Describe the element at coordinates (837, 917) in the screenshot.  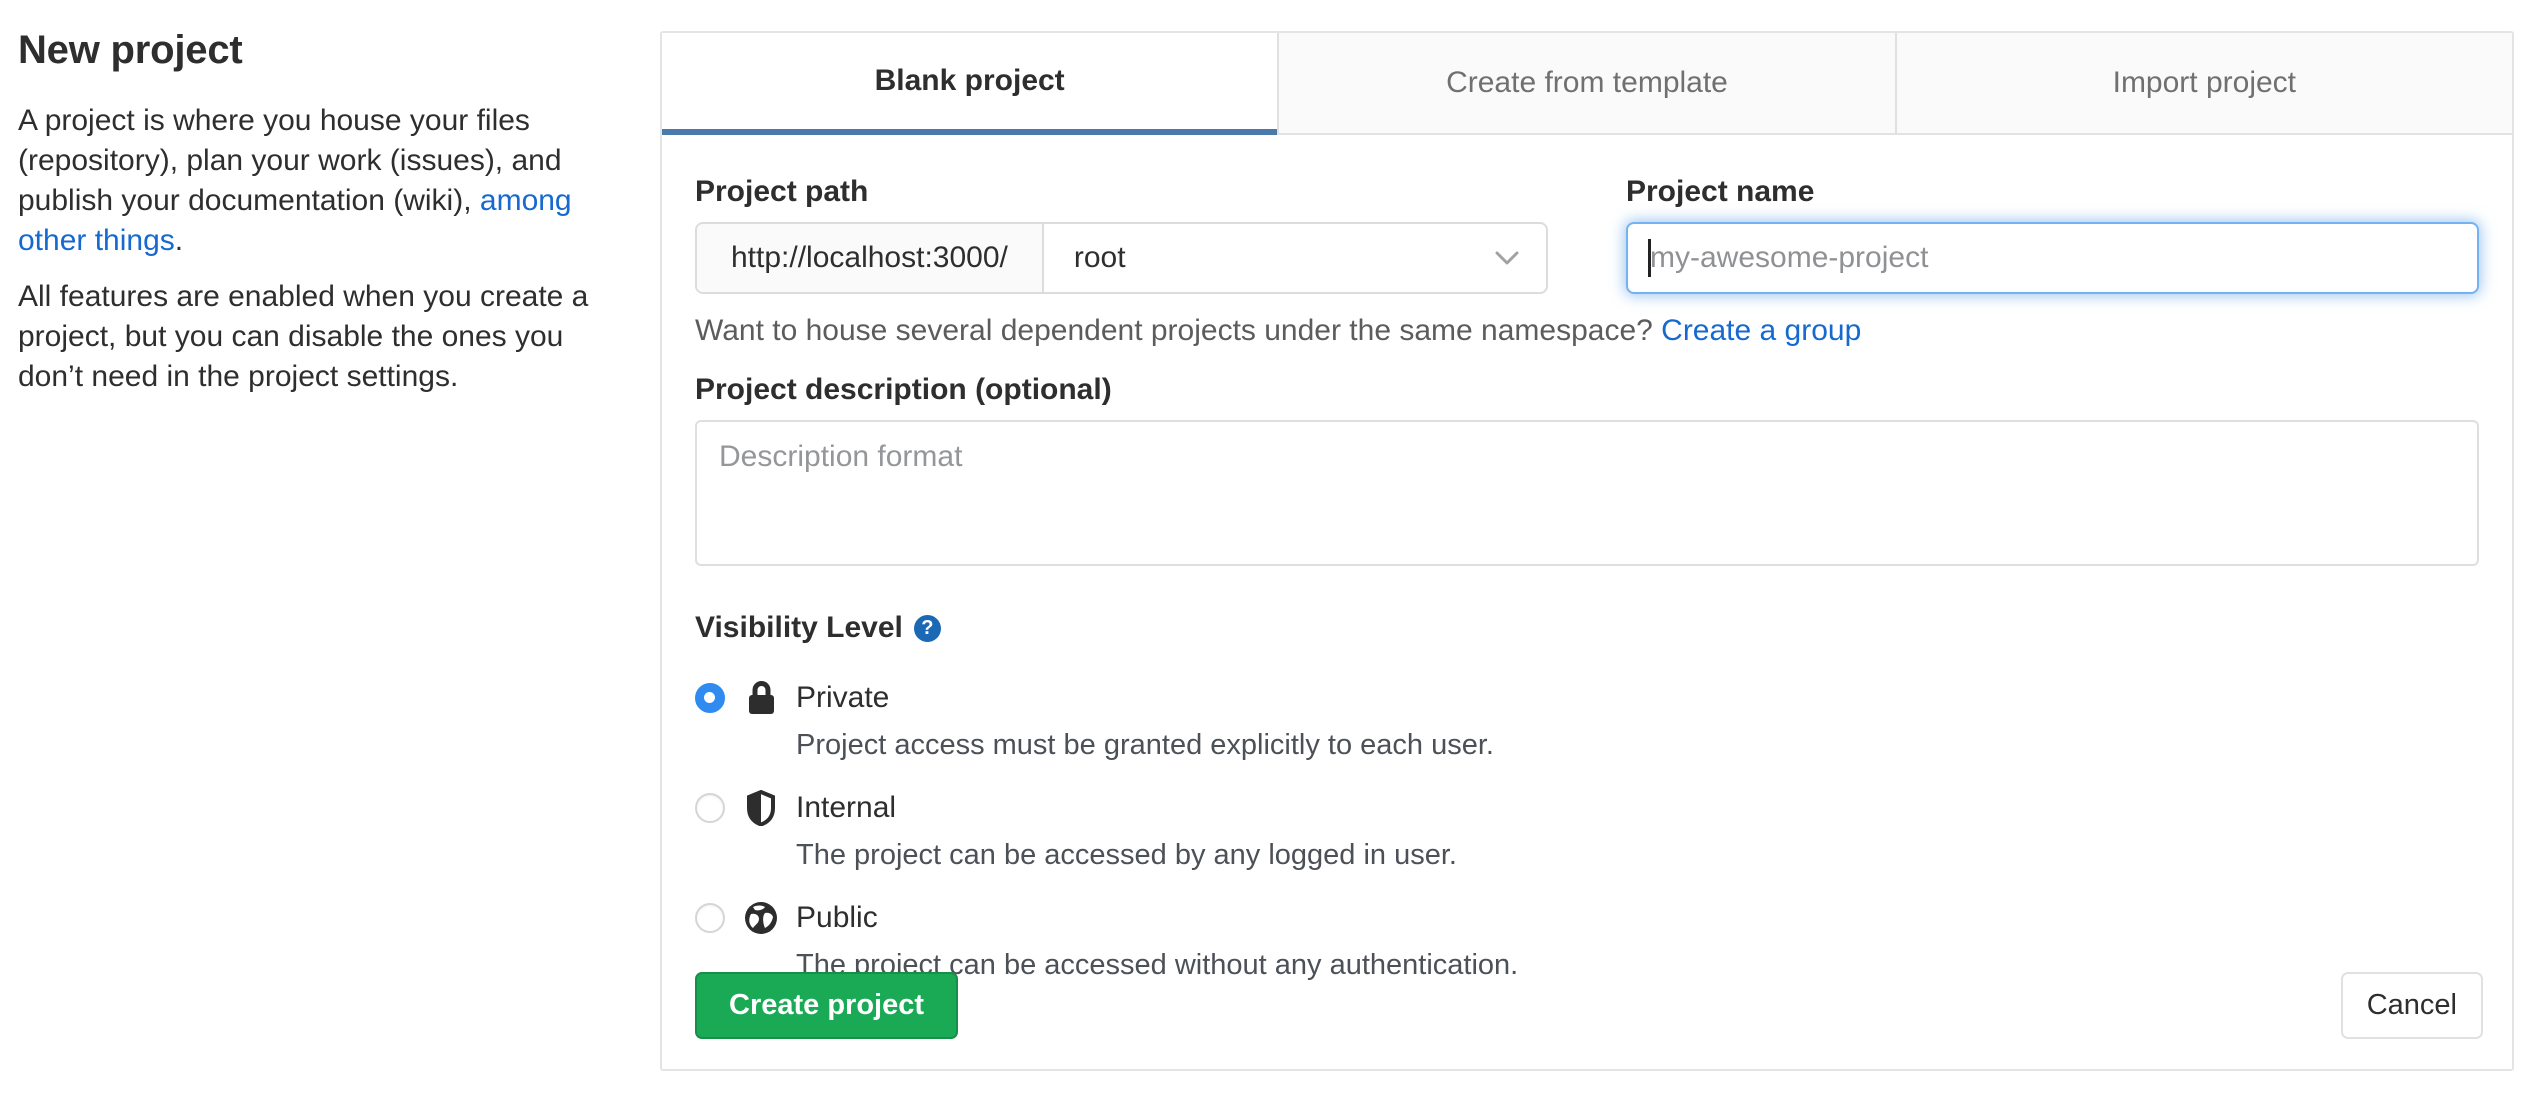
I see `visibility-option-name: Public` at that location.